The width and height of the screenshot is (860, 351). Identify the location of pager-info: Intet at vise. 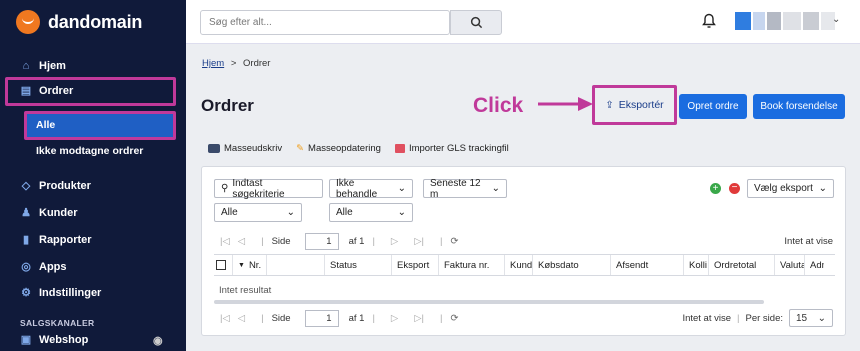
(808, 241).